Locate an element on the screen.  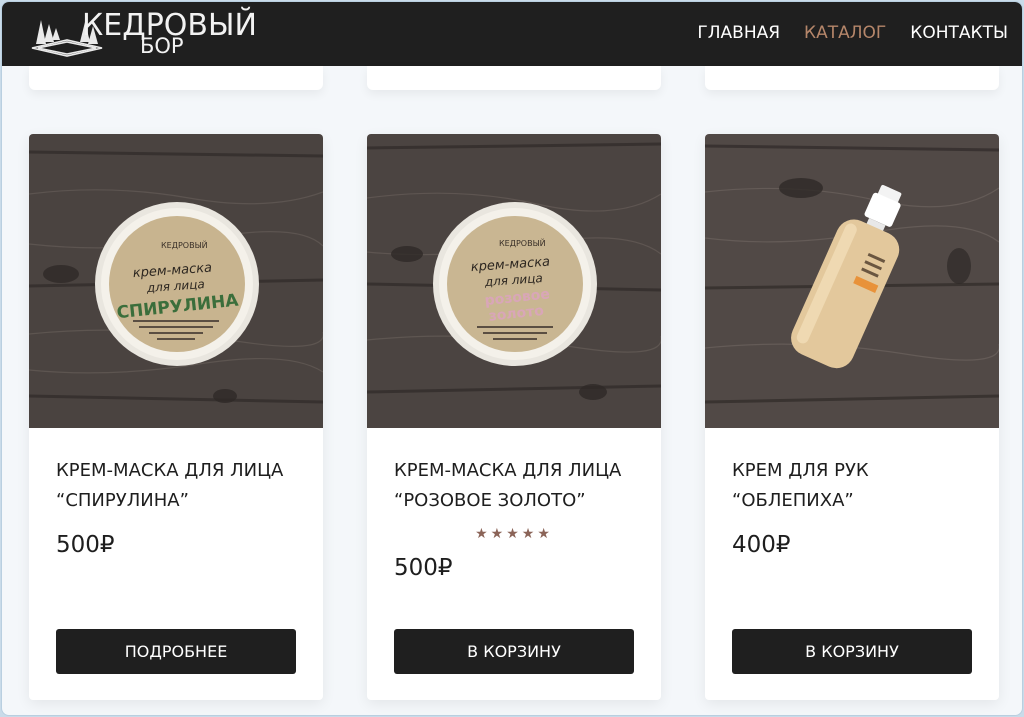
product-image: КЕДРОВЫЙ крем-маска для лица СПИРУЛИНА is located at coordinates (176, 281).